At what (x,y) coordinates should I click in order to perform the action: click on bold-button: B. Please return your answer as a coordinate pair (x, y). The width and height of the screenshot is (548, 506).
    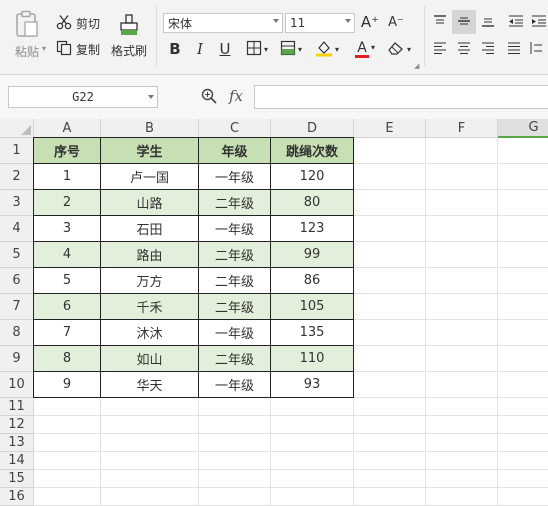
    Looking at the image, I should click on (175, 49).